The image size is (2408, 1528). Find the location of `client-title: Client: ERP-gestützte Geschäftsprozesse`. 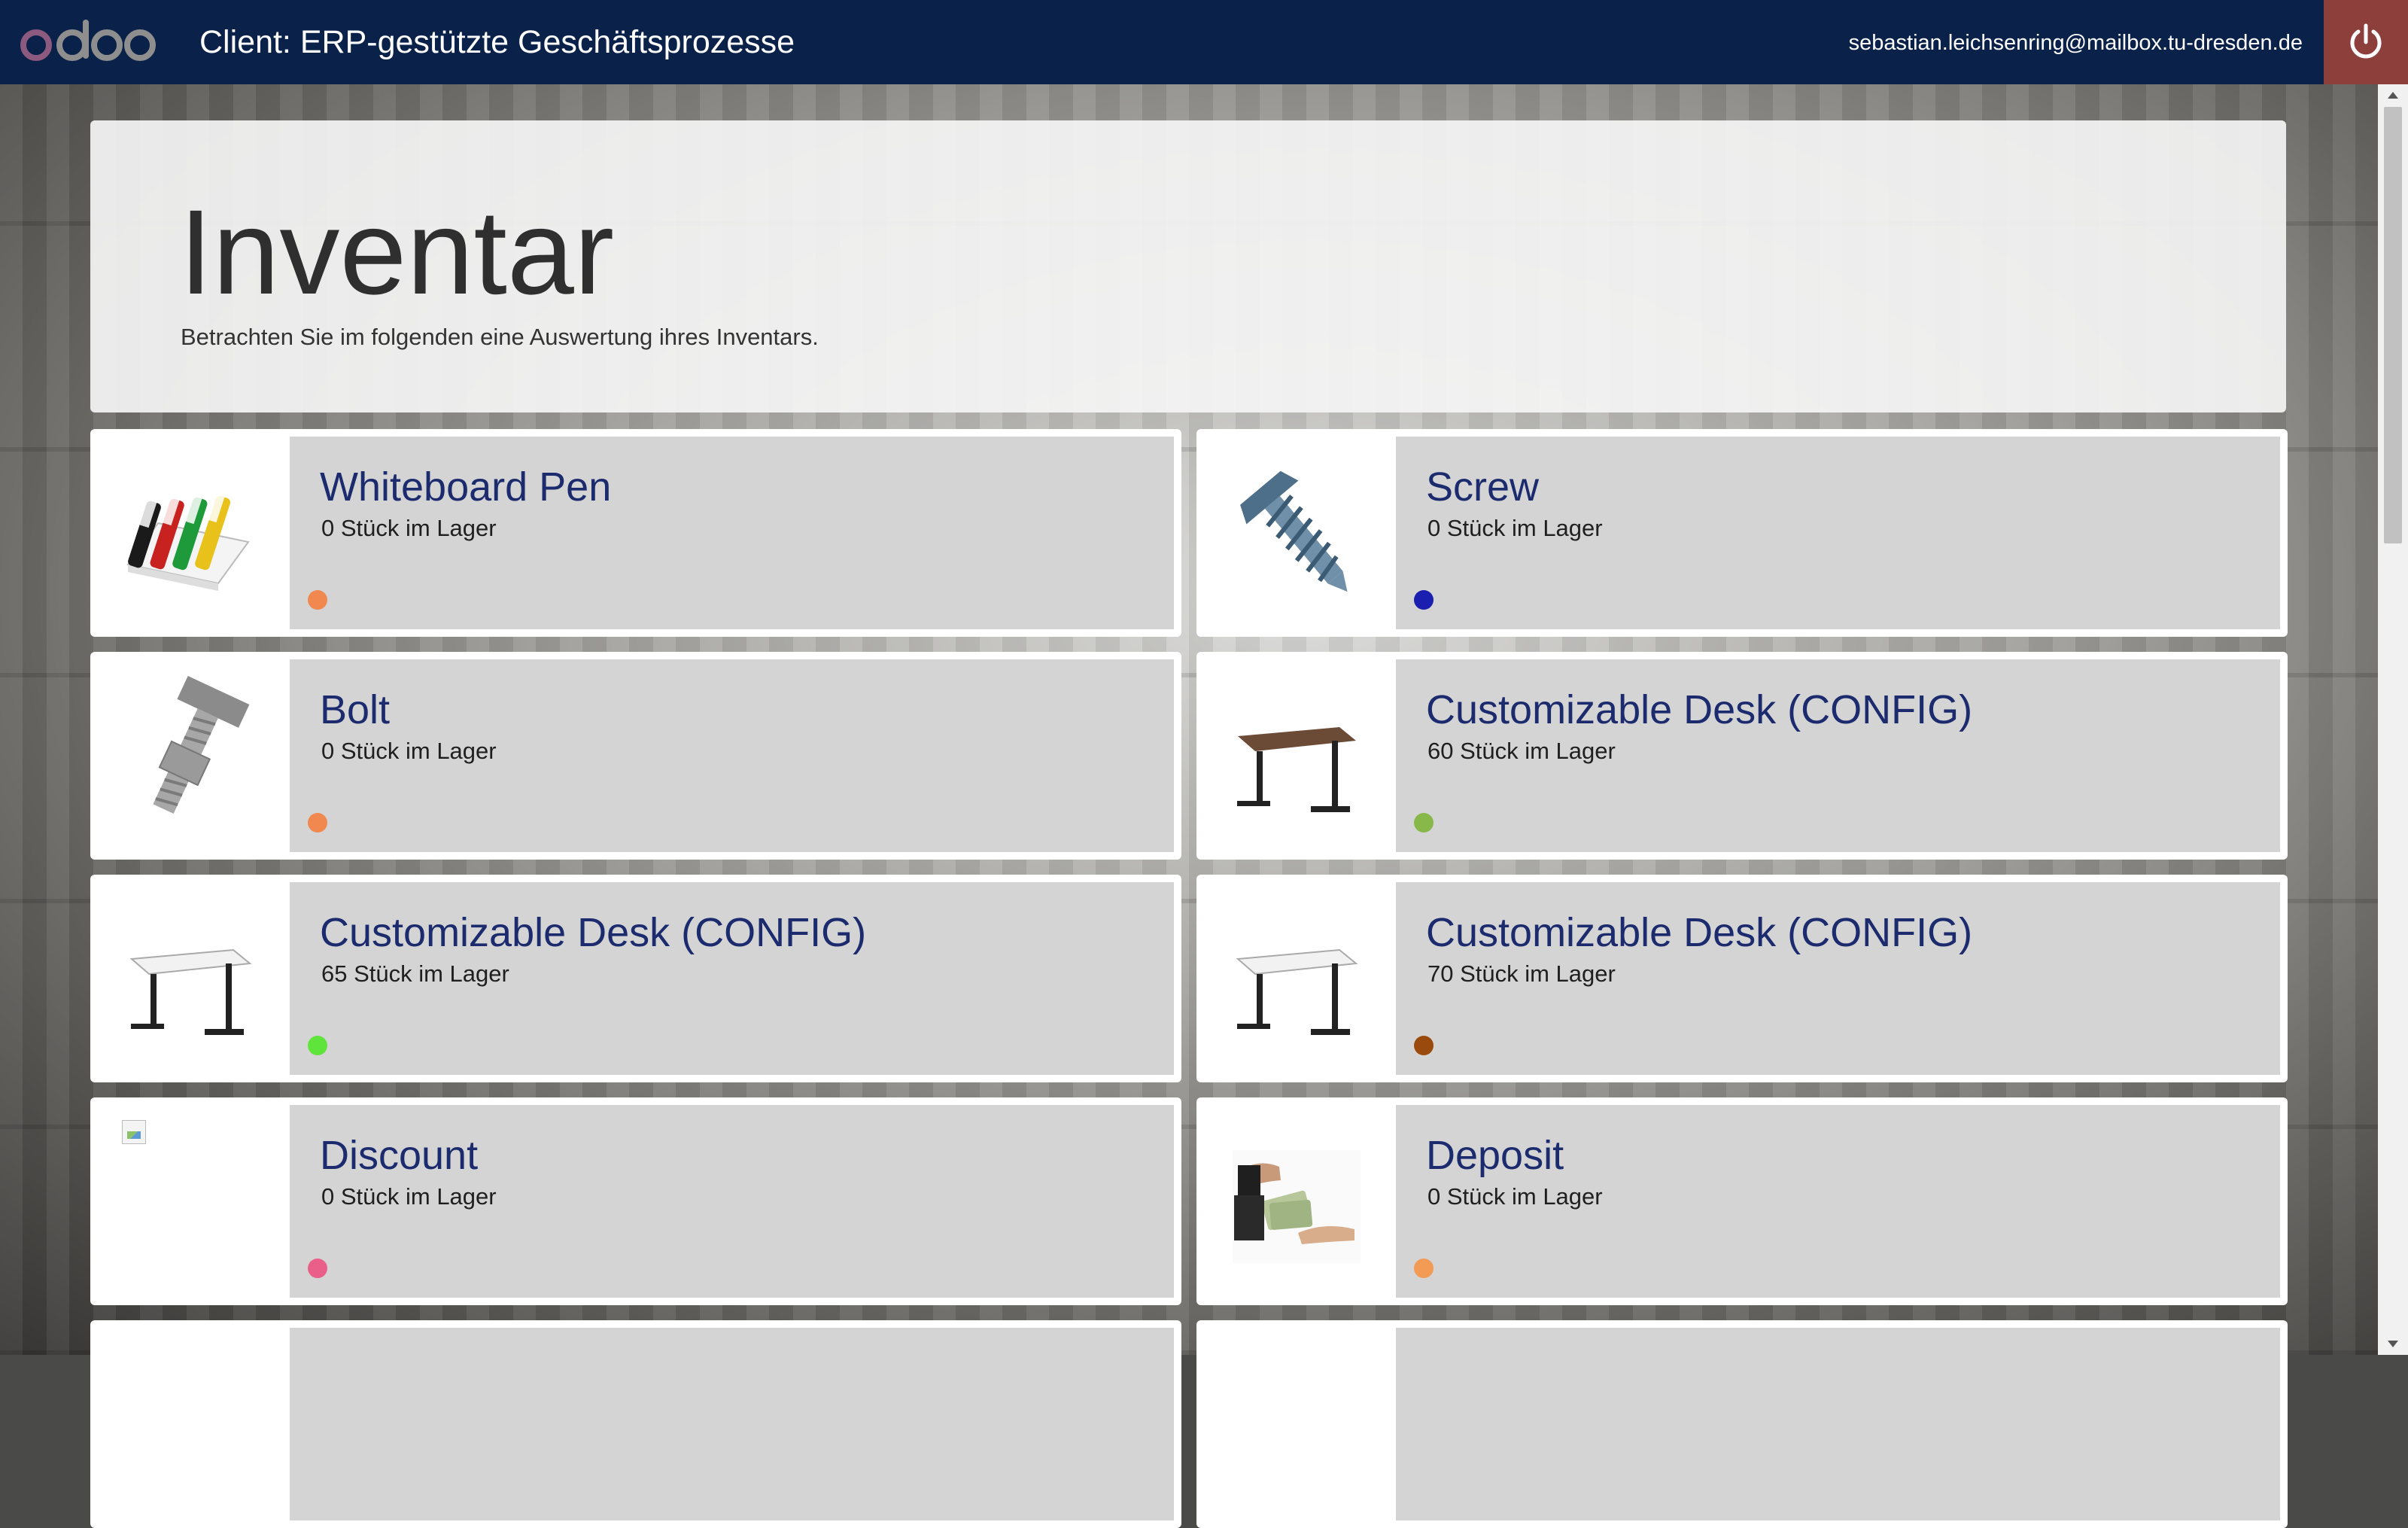

client-title: Client: ERP-gestützte Geschäftsprozesse is located at coordinates (497, 42).